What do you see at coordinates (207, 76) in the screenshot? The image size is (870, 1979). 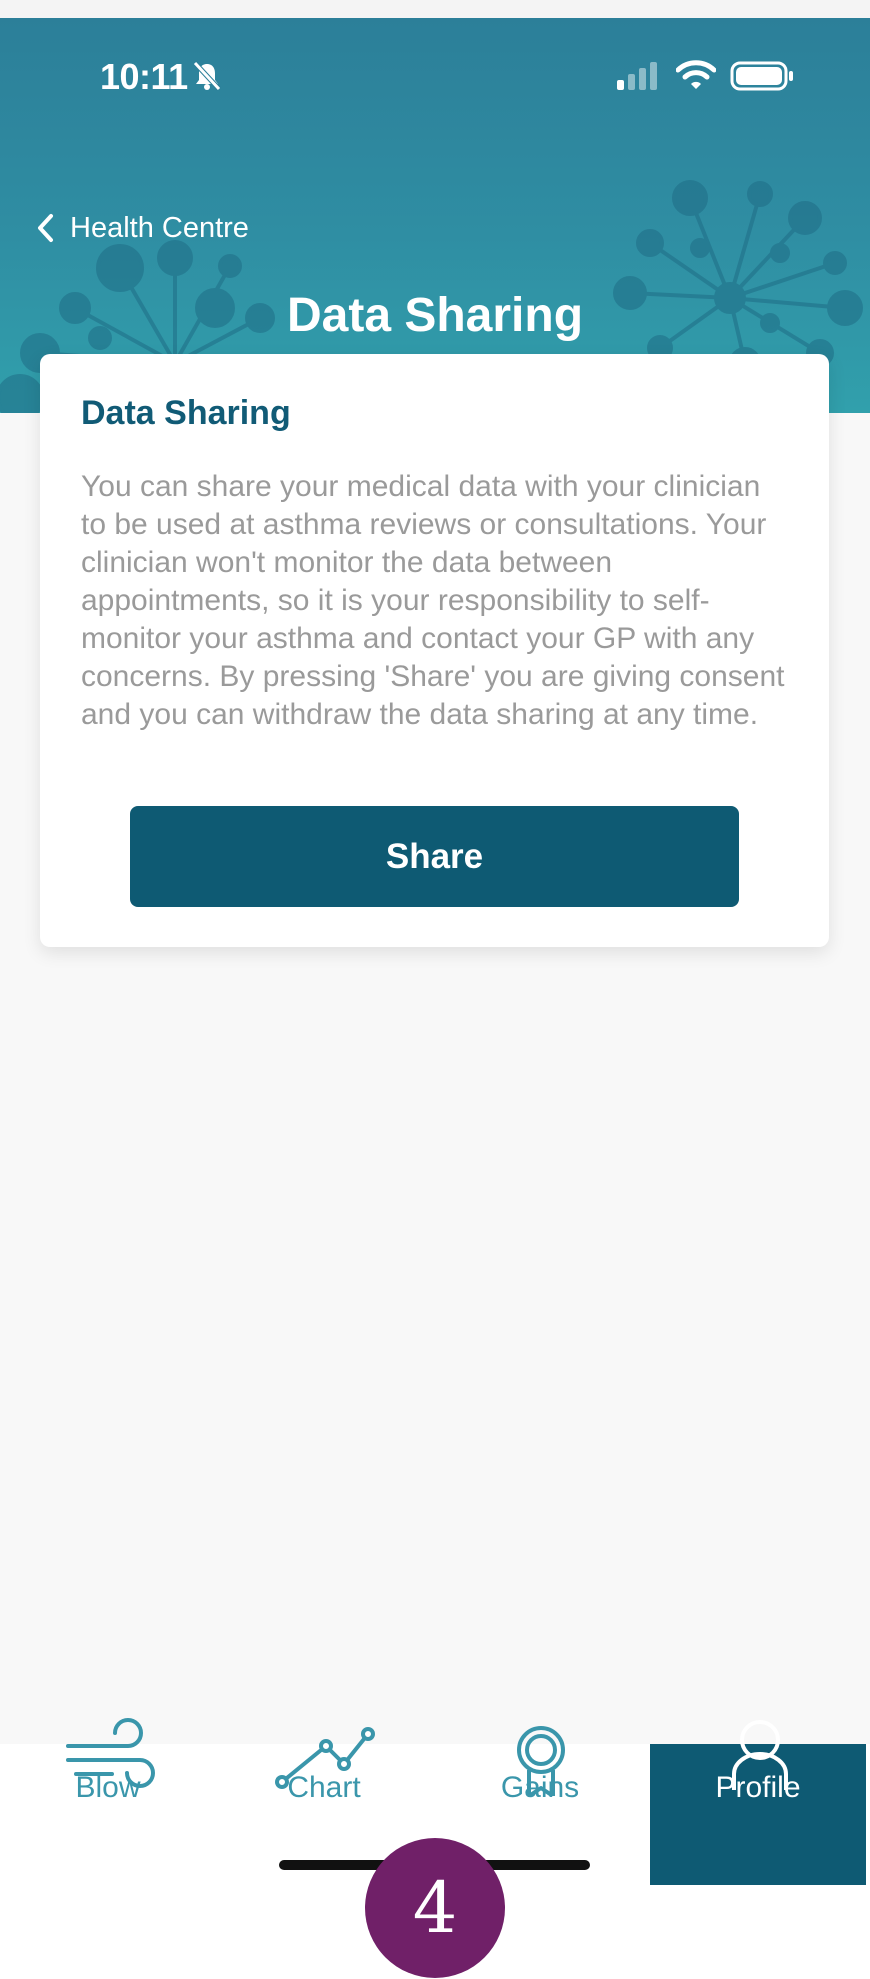 I see `bell-slash-icon` at bounding box center [207, 76].